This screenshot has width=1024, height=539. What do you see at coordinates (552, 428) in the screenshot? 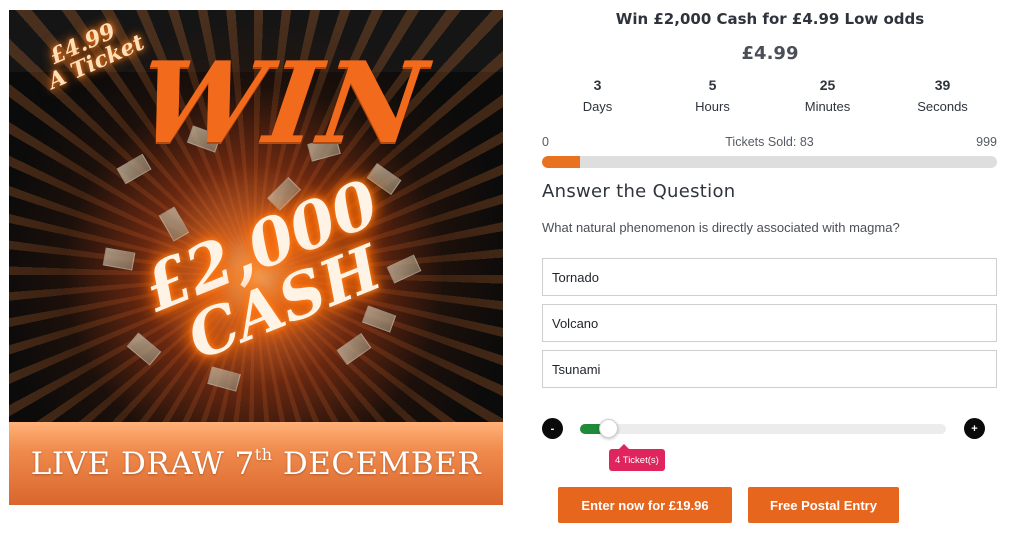
I see `decrease-tickets-button: -` at bounding box center [552, 428].